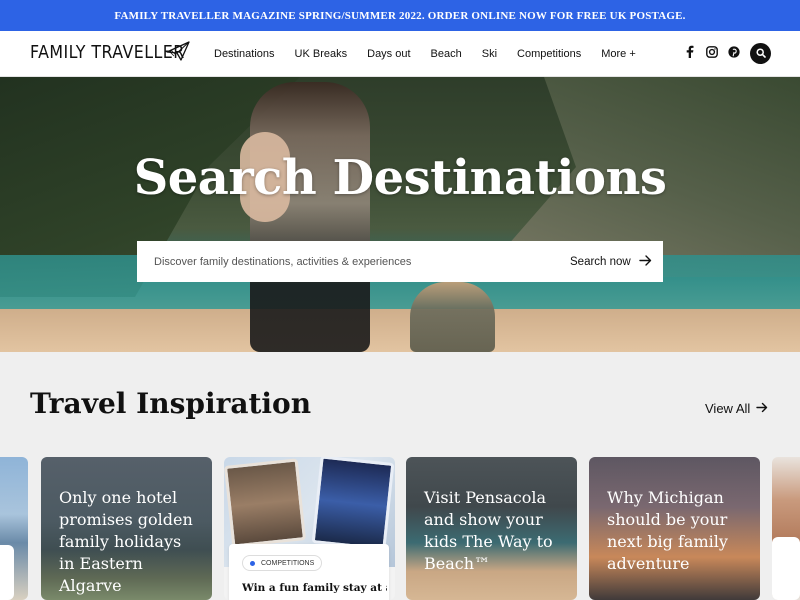  Describe the element at coordinates (178, 53) in the screenshot. I see `paper-plane-icon` at that location.